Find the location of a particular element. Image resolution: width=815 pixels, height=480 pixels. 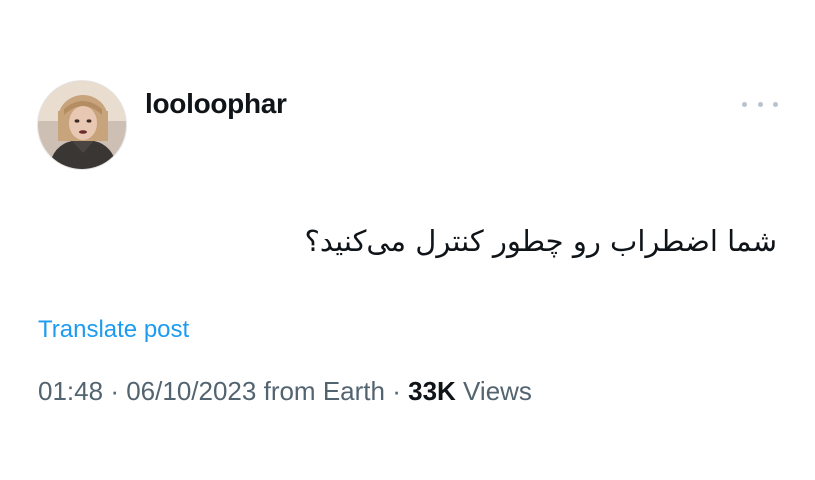

profile-photo-icon is located at coordinates (82, 125).